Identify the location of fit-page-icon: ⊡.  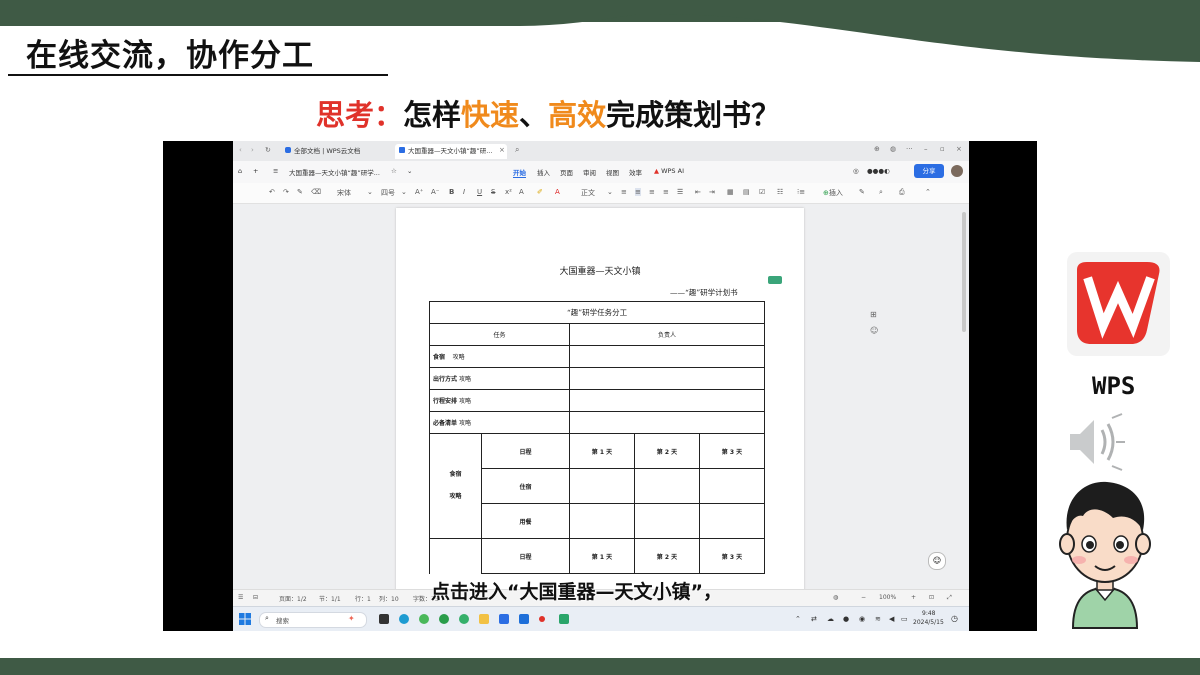
(931, 597).